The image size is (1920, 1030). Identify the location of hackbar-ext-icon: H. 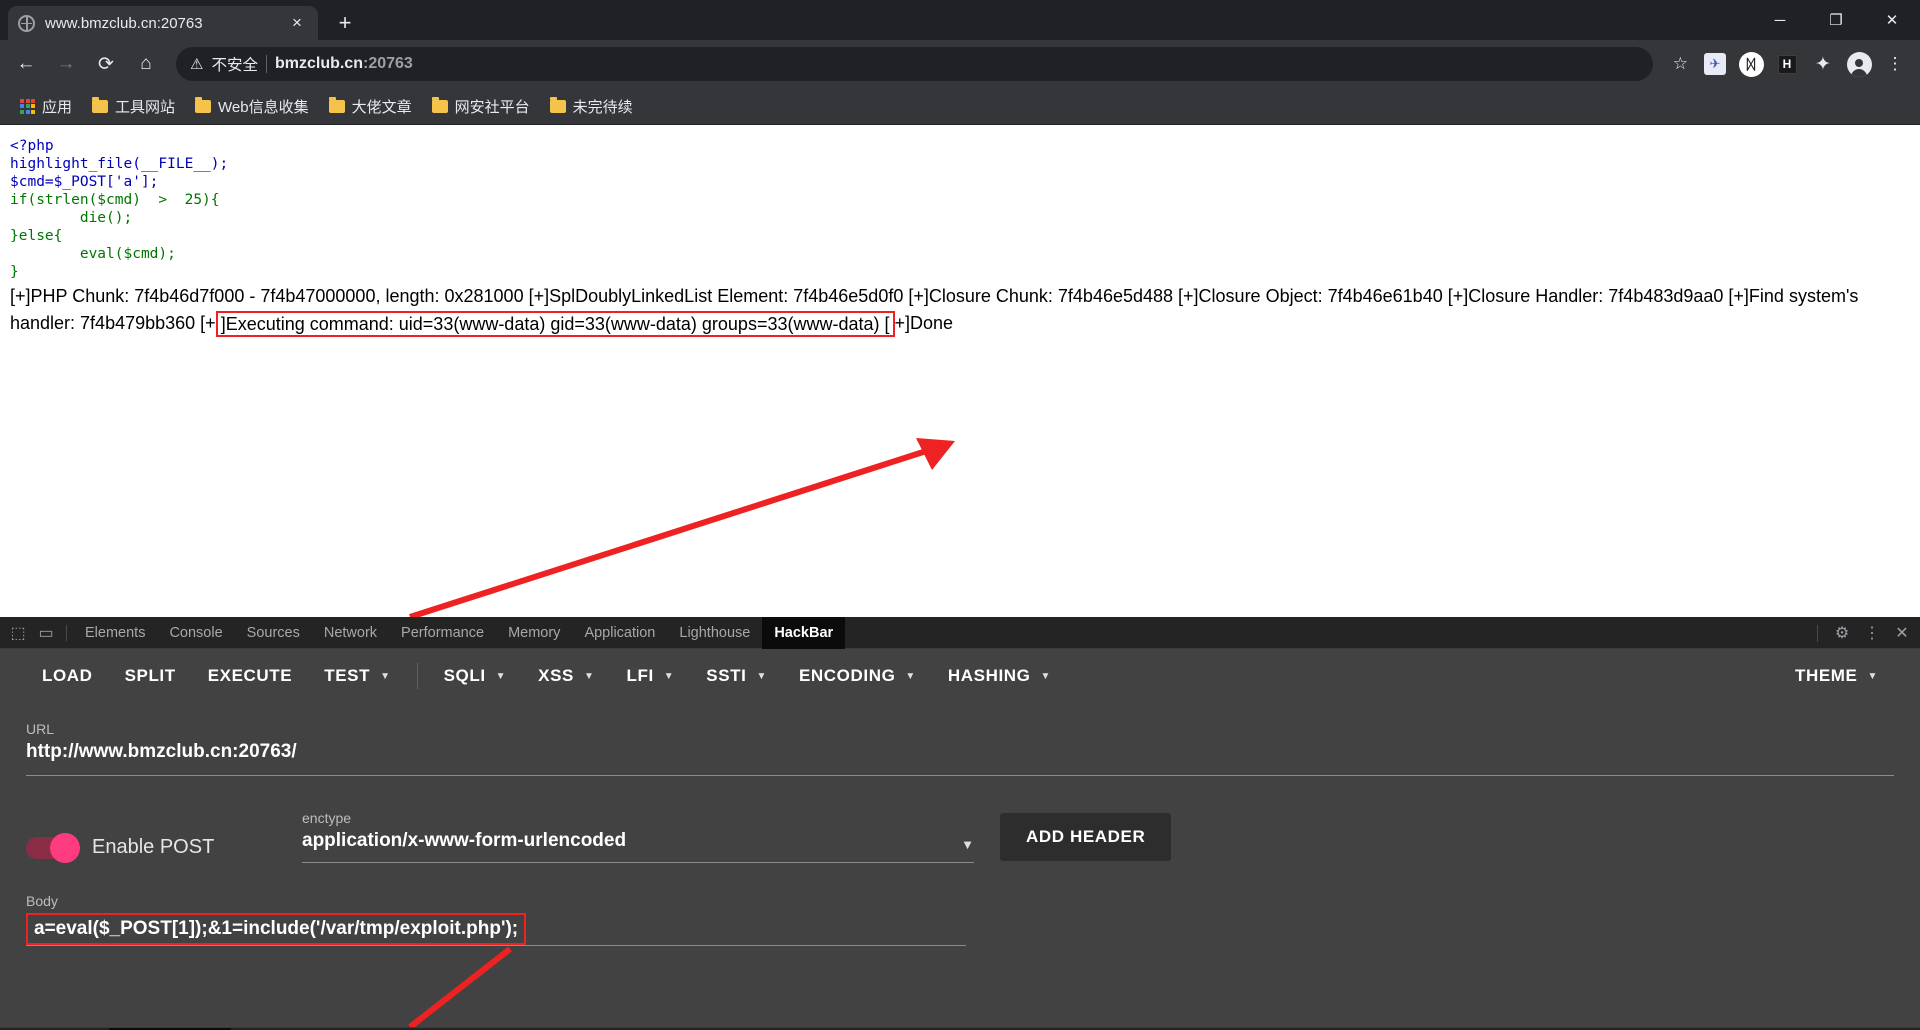
(1787, 64).